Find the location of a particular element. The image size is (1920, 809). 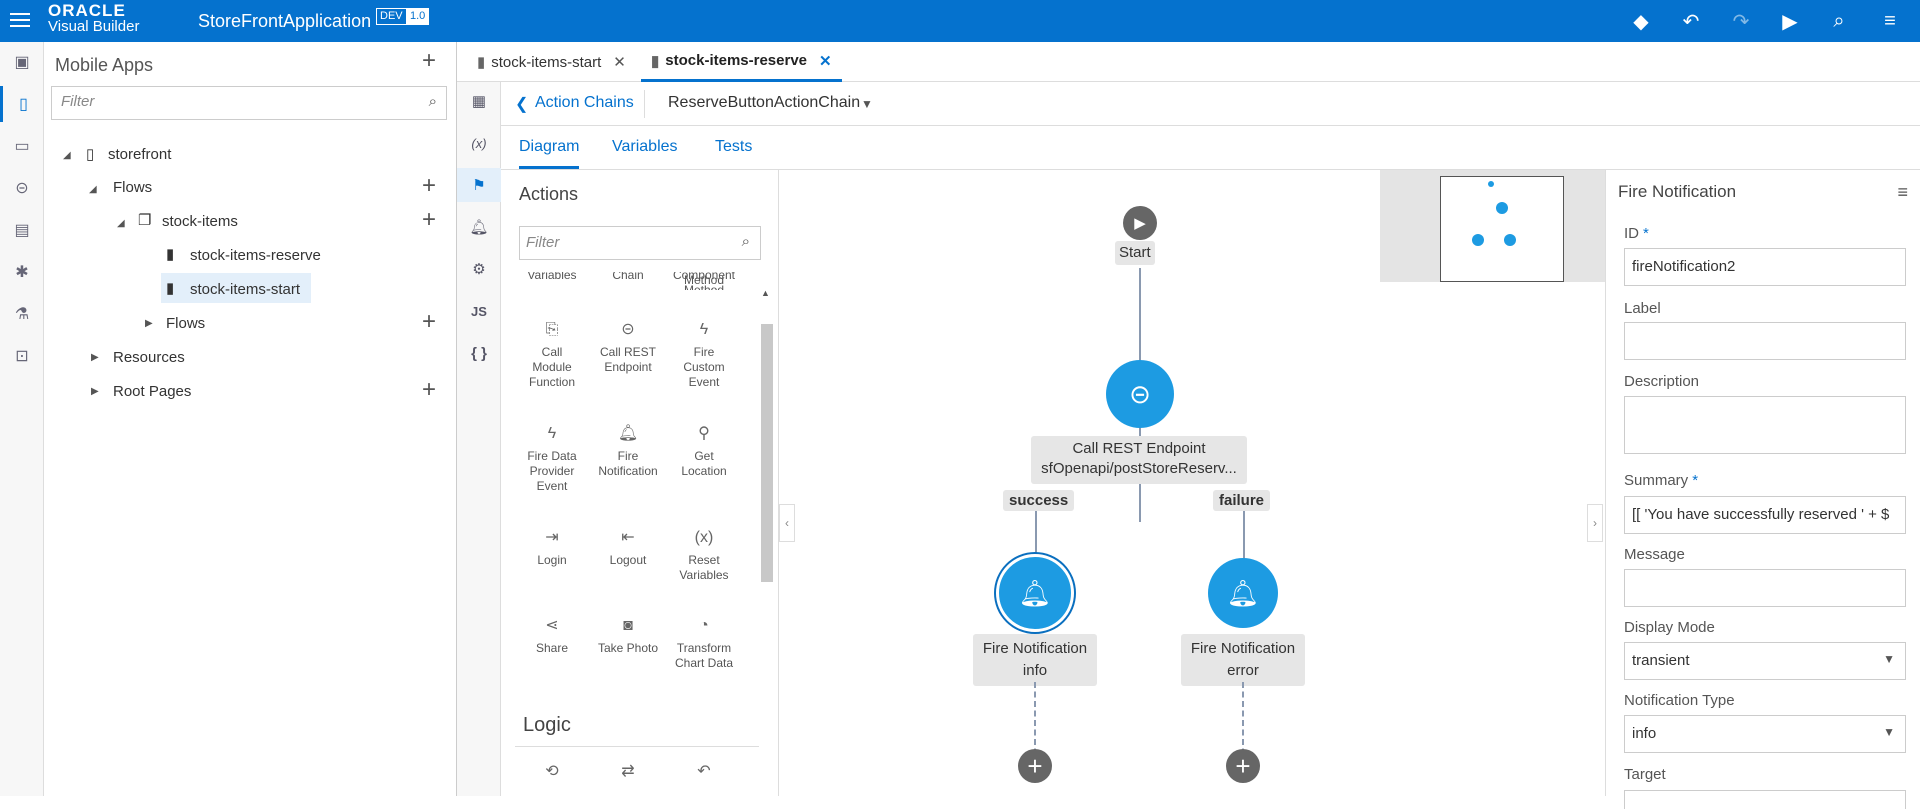

tab-diagram: Diagram is located at coordinates (549, 153).